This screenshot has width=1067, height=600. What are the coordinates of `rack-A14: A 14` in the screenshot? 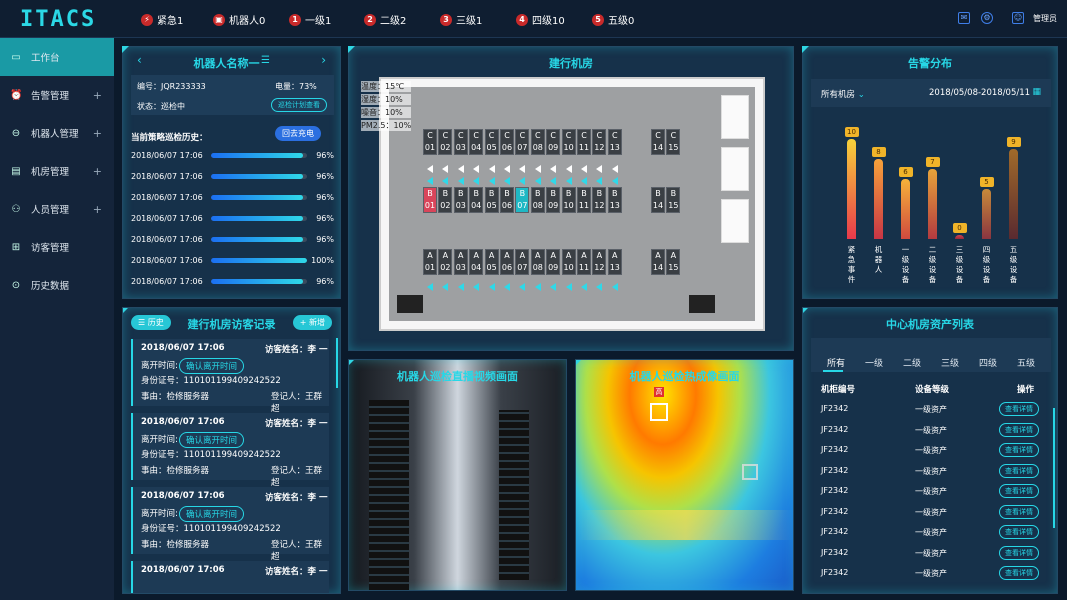 It's located at (658, 262).